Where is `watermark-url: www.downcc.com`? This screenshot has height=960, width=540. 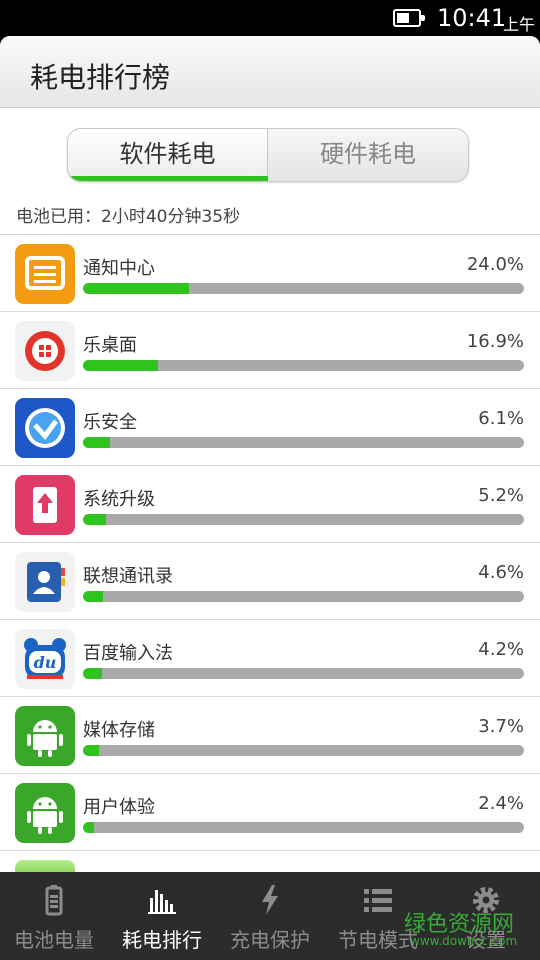
watermark-url: www.downcc.com is located at coordinates (464, 941).